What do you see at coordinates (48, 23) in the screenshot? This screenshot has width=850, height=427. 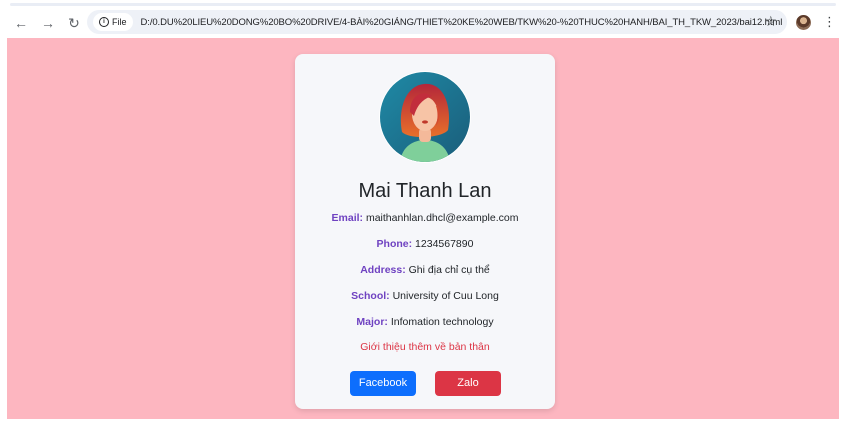 I see `forward-arrow-icon: →` at bounding box center [48, 23].